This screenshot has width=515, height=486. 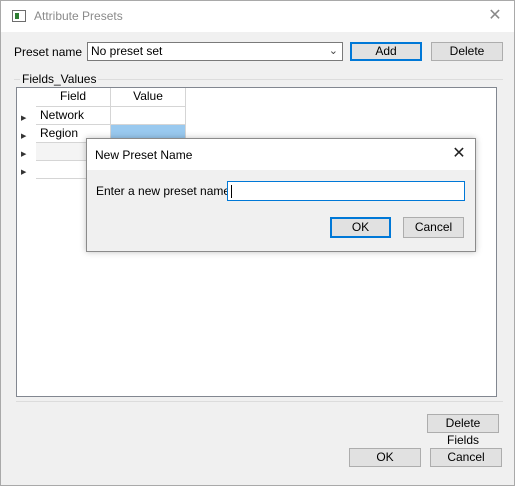 I want to click on close-icon: ✕, so click(x=495, y=16).